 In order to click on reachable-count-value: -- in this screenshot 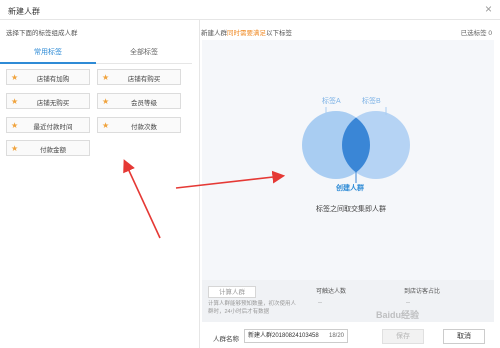, I will do `click(320, 303)`.